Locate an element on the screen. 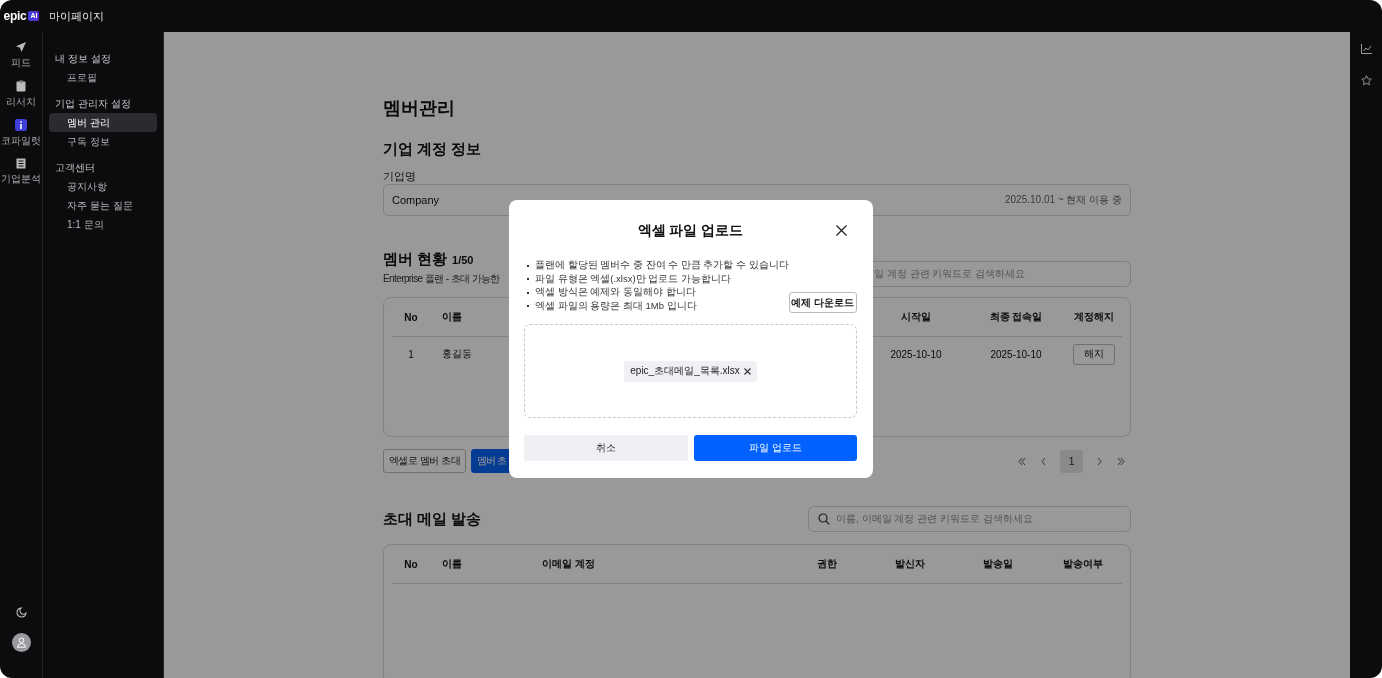  table-cell-text: 홍길동 is located at coordinates (457, 354).